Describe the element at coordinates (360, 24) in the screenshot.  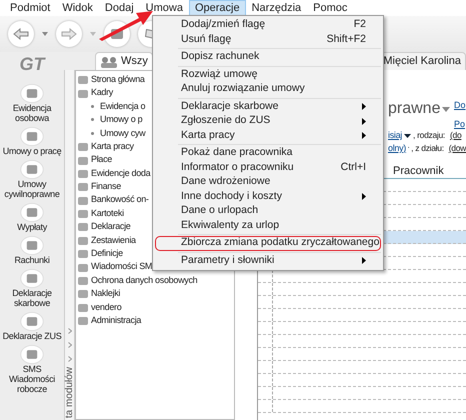
I see `shortcut: F2` at that location.